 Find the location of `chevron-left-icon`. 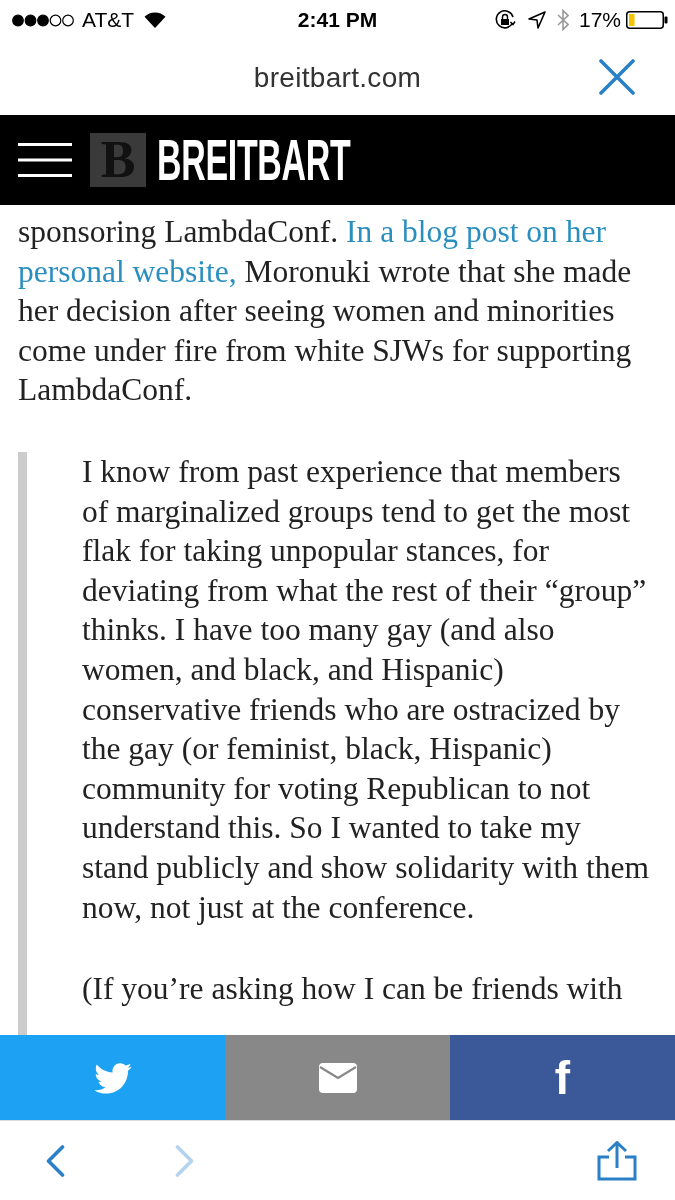

chevron-left-icon is located at coordinates (55, 1160).